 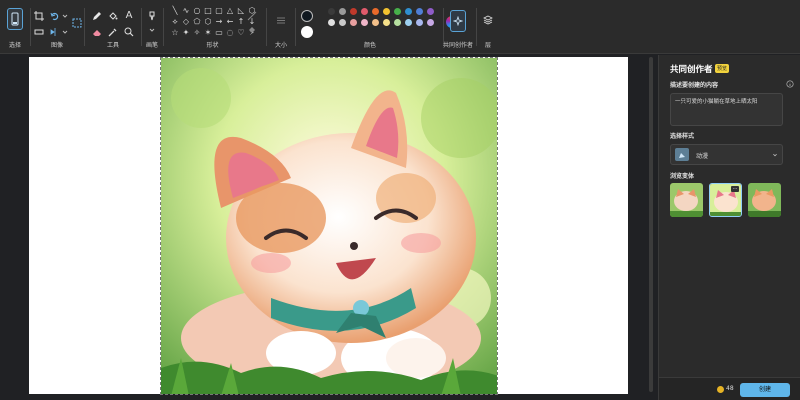 I want to click on shape-option: ⬡, so click(x=208, y=22).